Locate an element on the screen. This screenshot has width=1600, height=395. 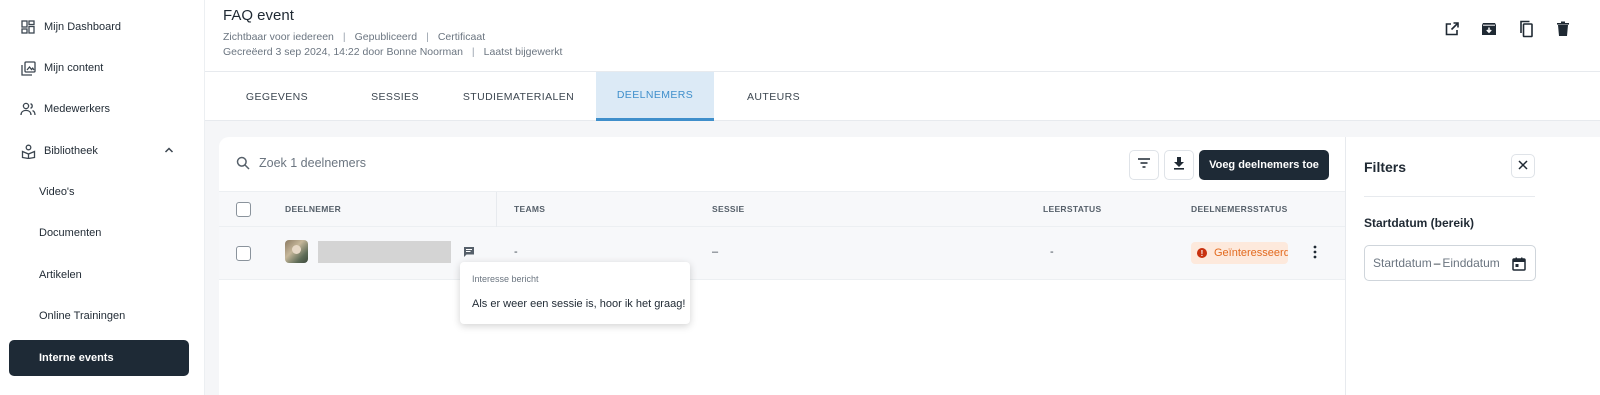
close-icon is located at coordinates (1523, 166).